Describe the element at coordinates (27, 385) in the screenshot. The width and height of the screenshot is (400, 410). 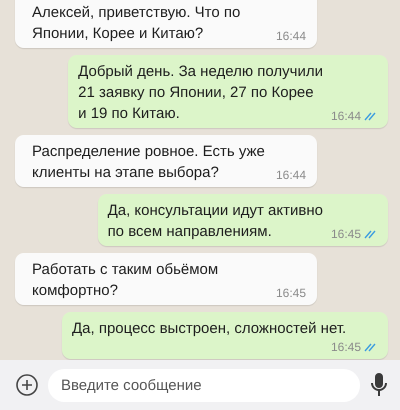
I see `plus-icon` at that location.